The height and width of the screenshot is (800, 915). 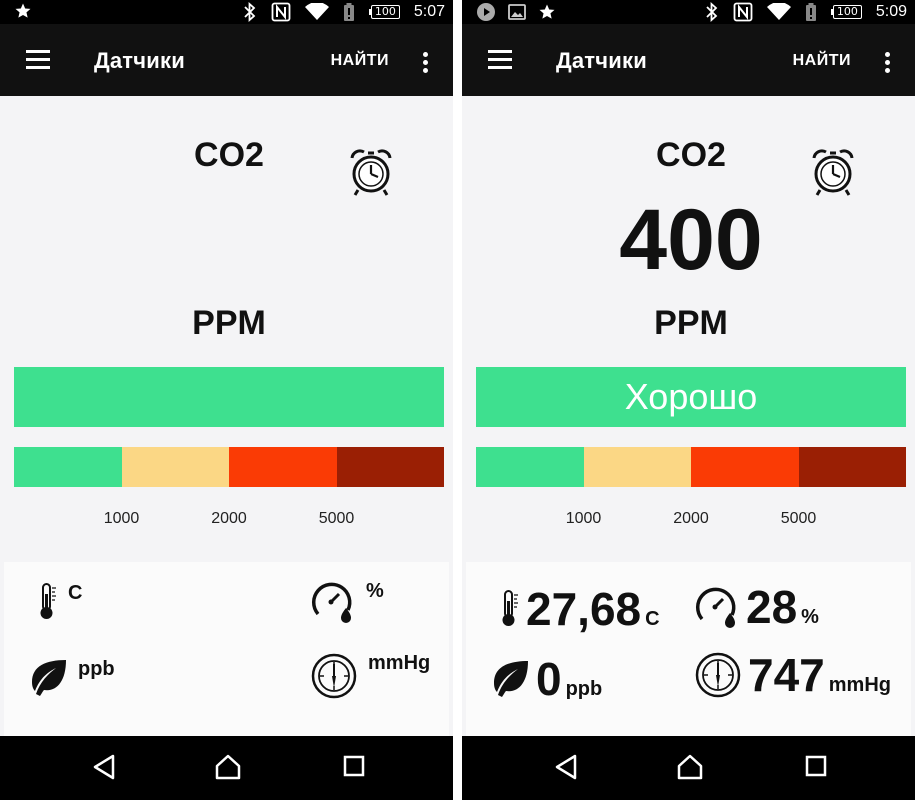 I want to click on humidity-metric: 28 %, so click(x=756, y=607).